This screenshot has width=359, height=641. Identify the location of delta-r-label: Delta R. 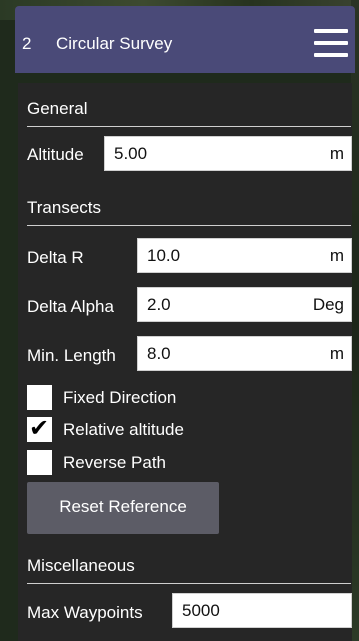
(55, 257).